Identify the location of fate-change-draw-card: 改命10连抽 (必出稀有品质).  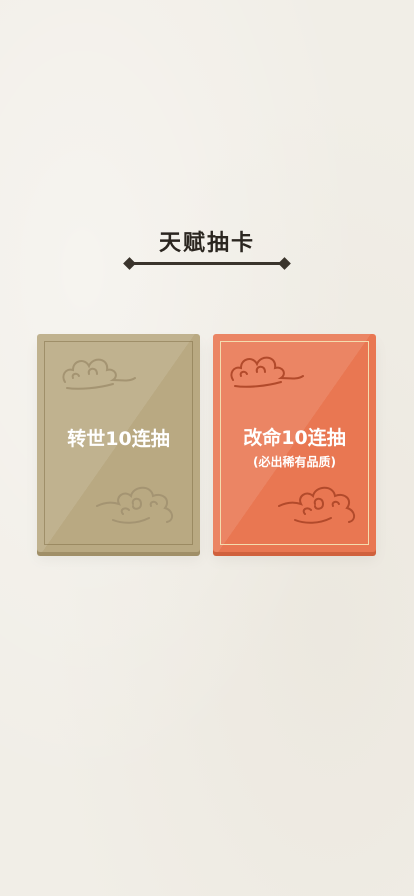
(294, 443).